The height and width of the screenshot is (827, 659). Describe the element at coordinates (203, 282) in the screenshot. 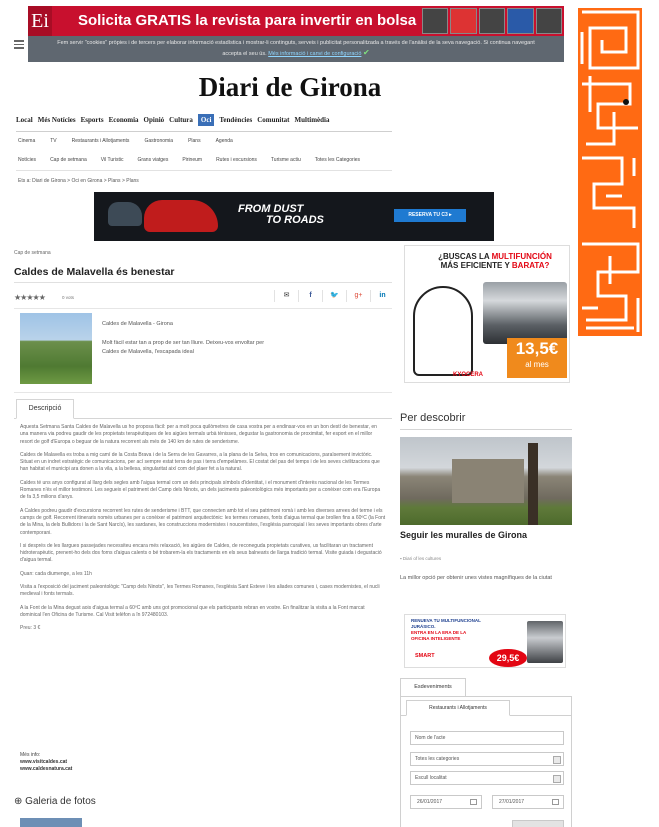

I see `title-divider` at that location.